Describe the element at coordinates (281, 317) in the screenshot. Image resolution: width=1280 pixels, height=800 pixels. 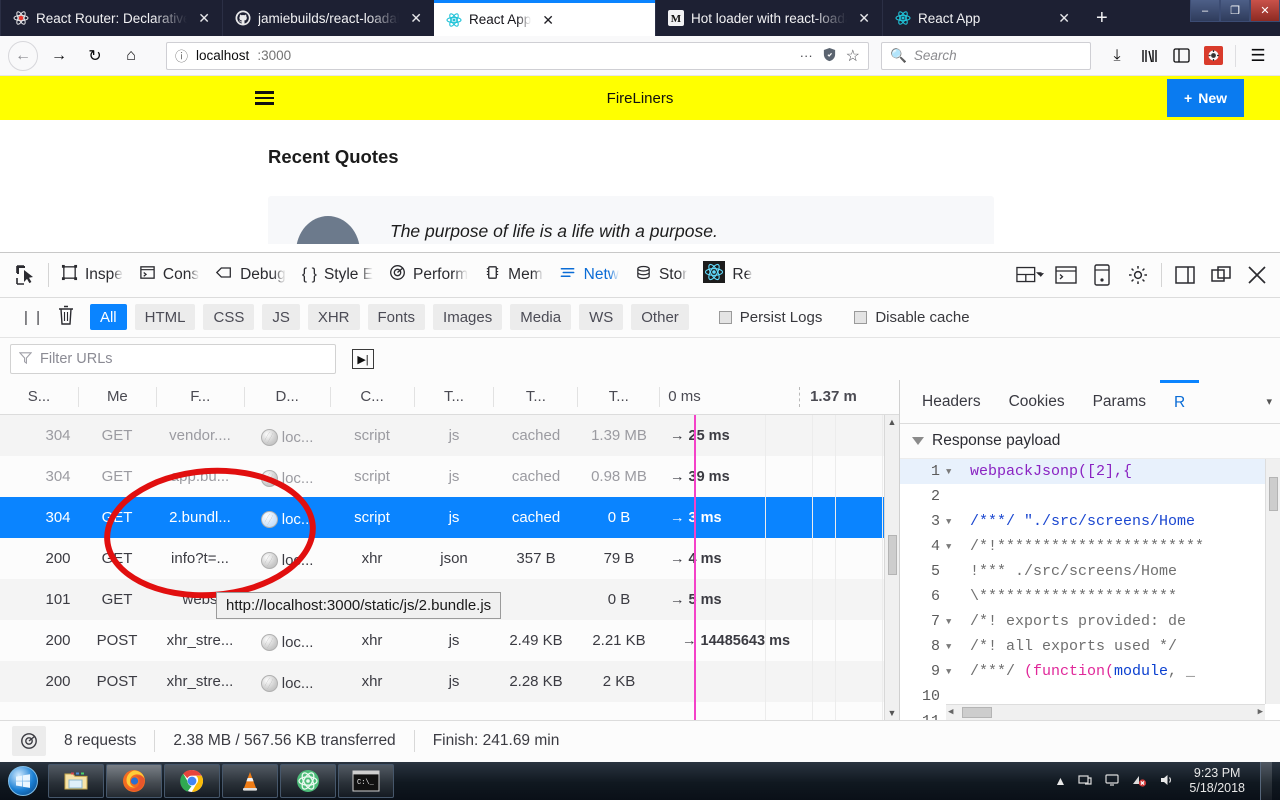
I see `filter-js: JS` at that location.